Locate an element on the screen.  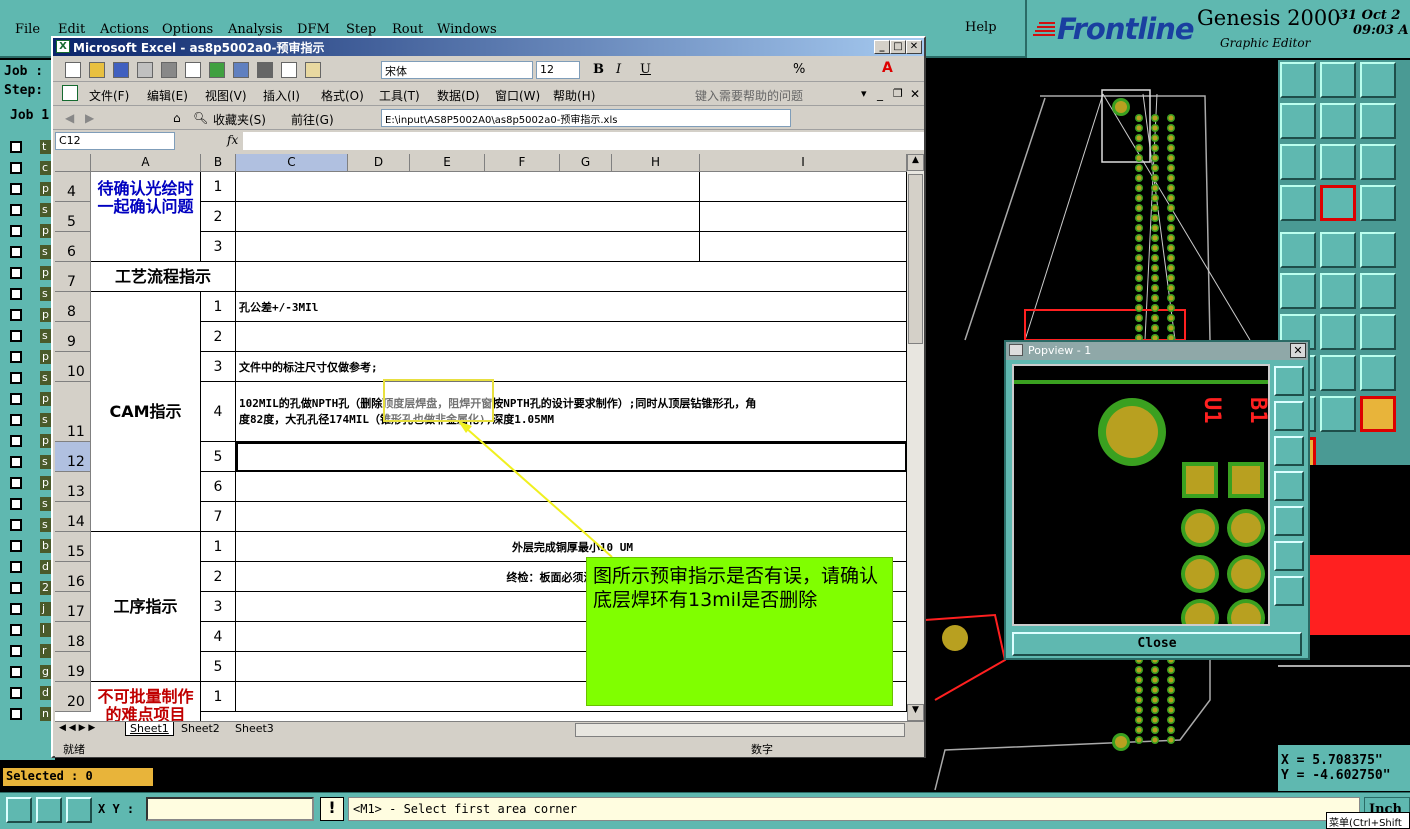
menu-tooltip: 菜单(Ctrl+Shift is located at coordinates (1368, 820).